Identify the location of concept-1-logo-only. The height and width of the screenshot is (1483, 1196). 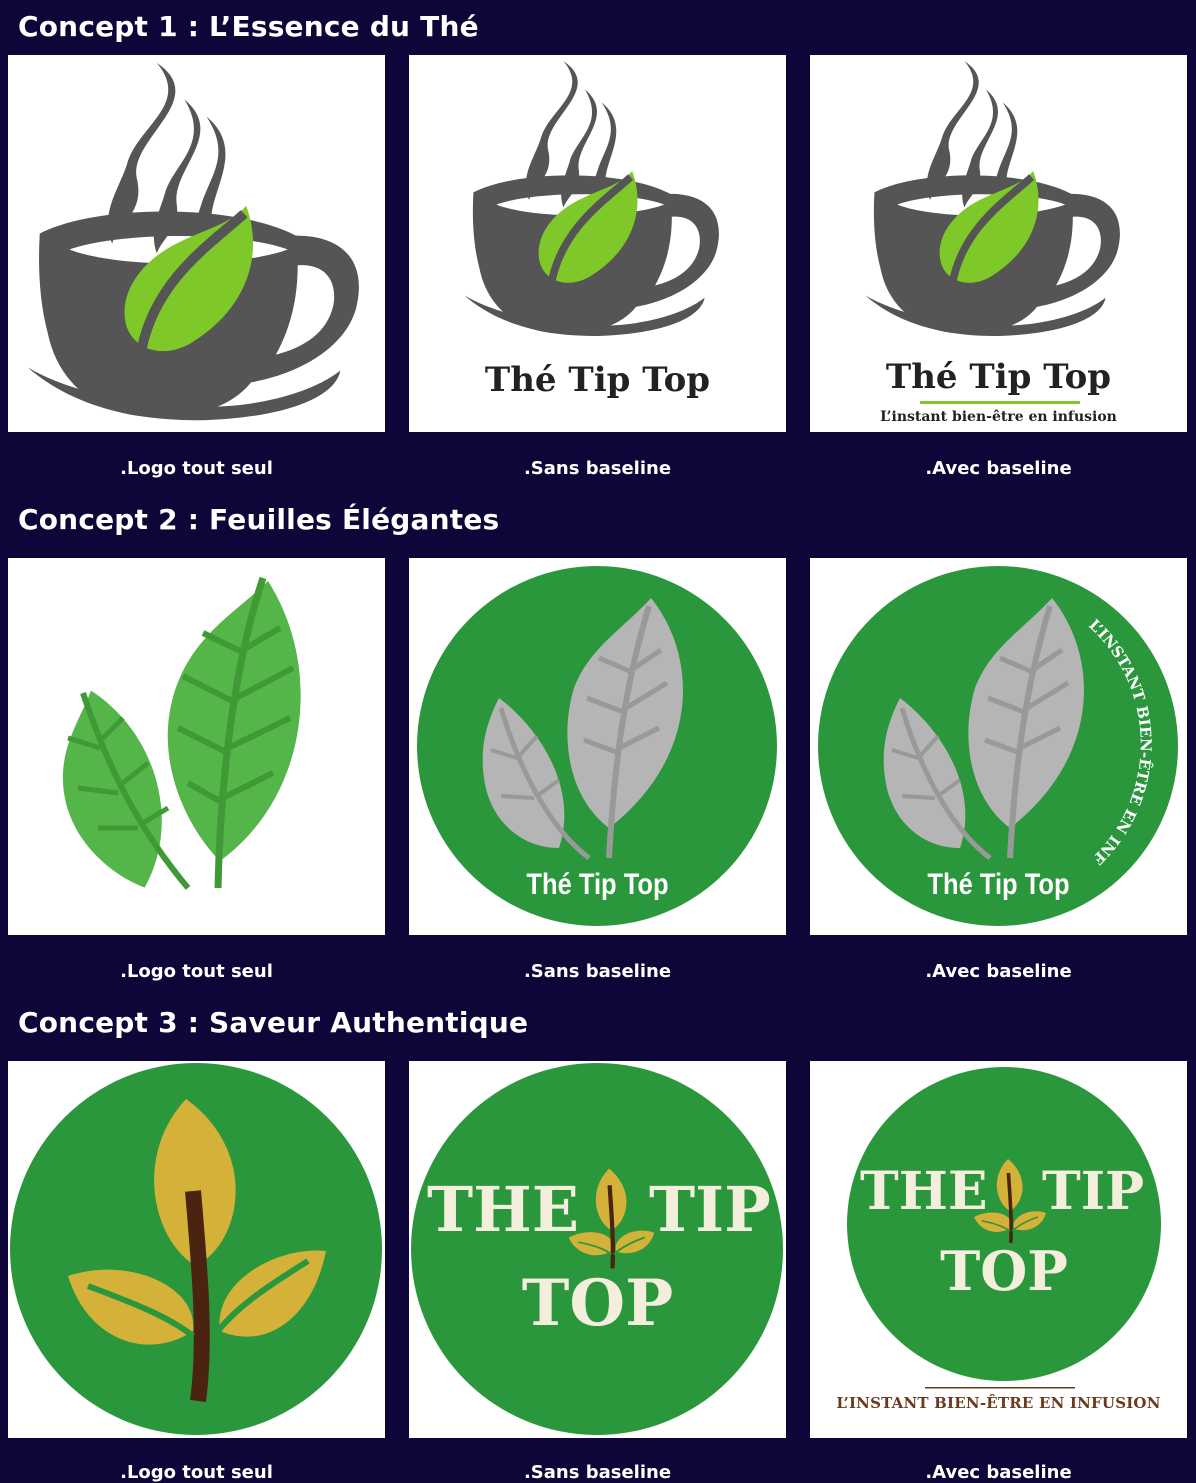
(196, 243).